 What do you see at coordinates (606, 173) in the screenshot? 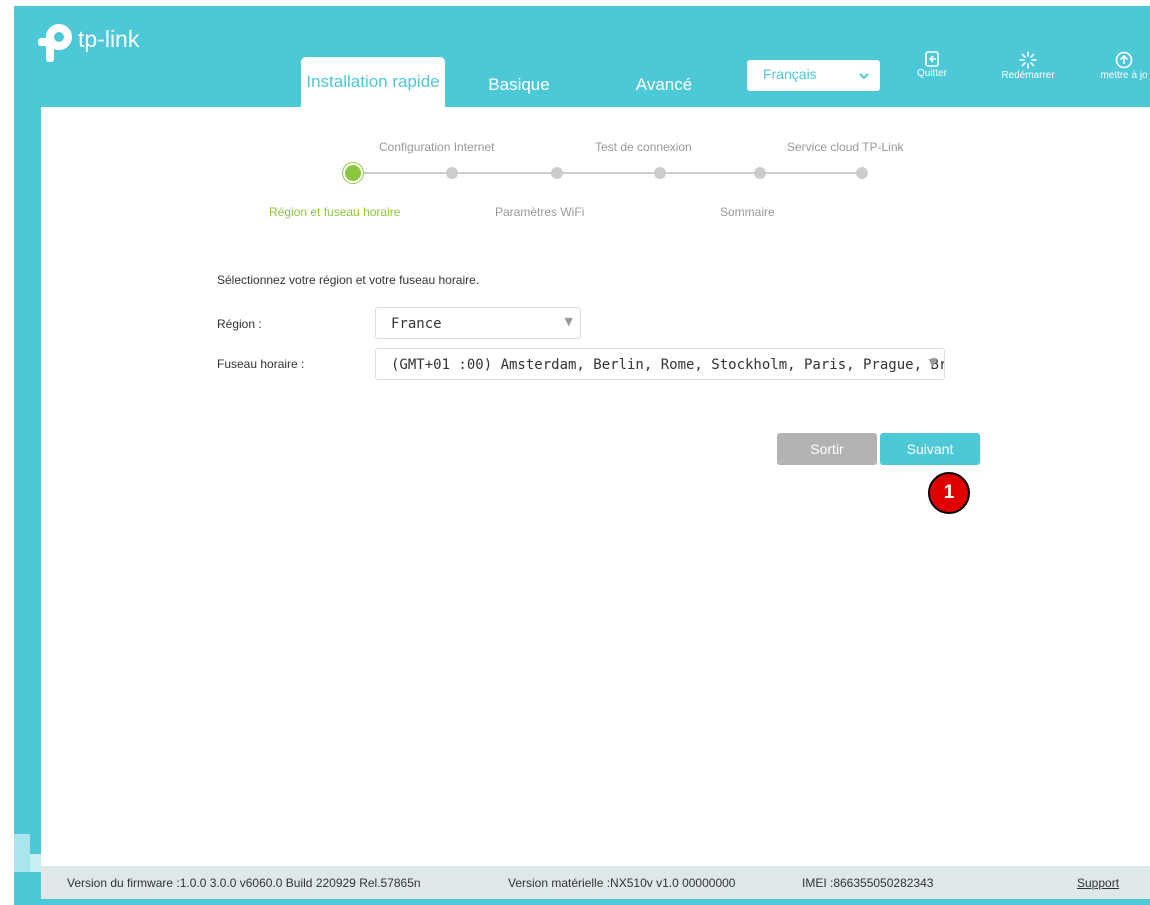
I see `stepper-track` at bounding box center [606, 173].